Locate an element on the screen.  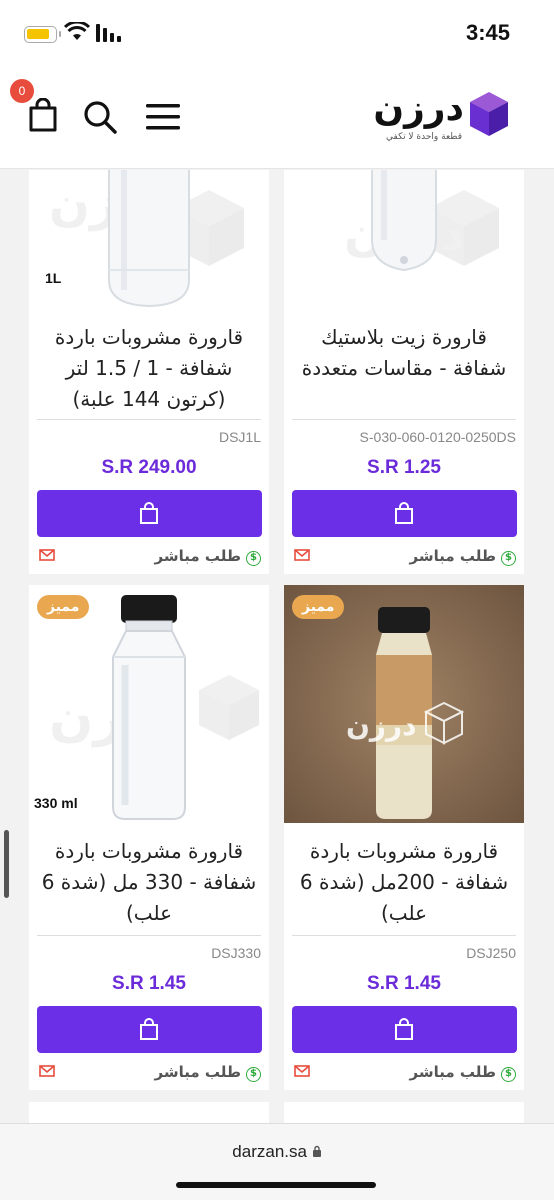
site-header: 0 درزن قطعة واحدة لا تكفي is located at coordinates (277, 117).